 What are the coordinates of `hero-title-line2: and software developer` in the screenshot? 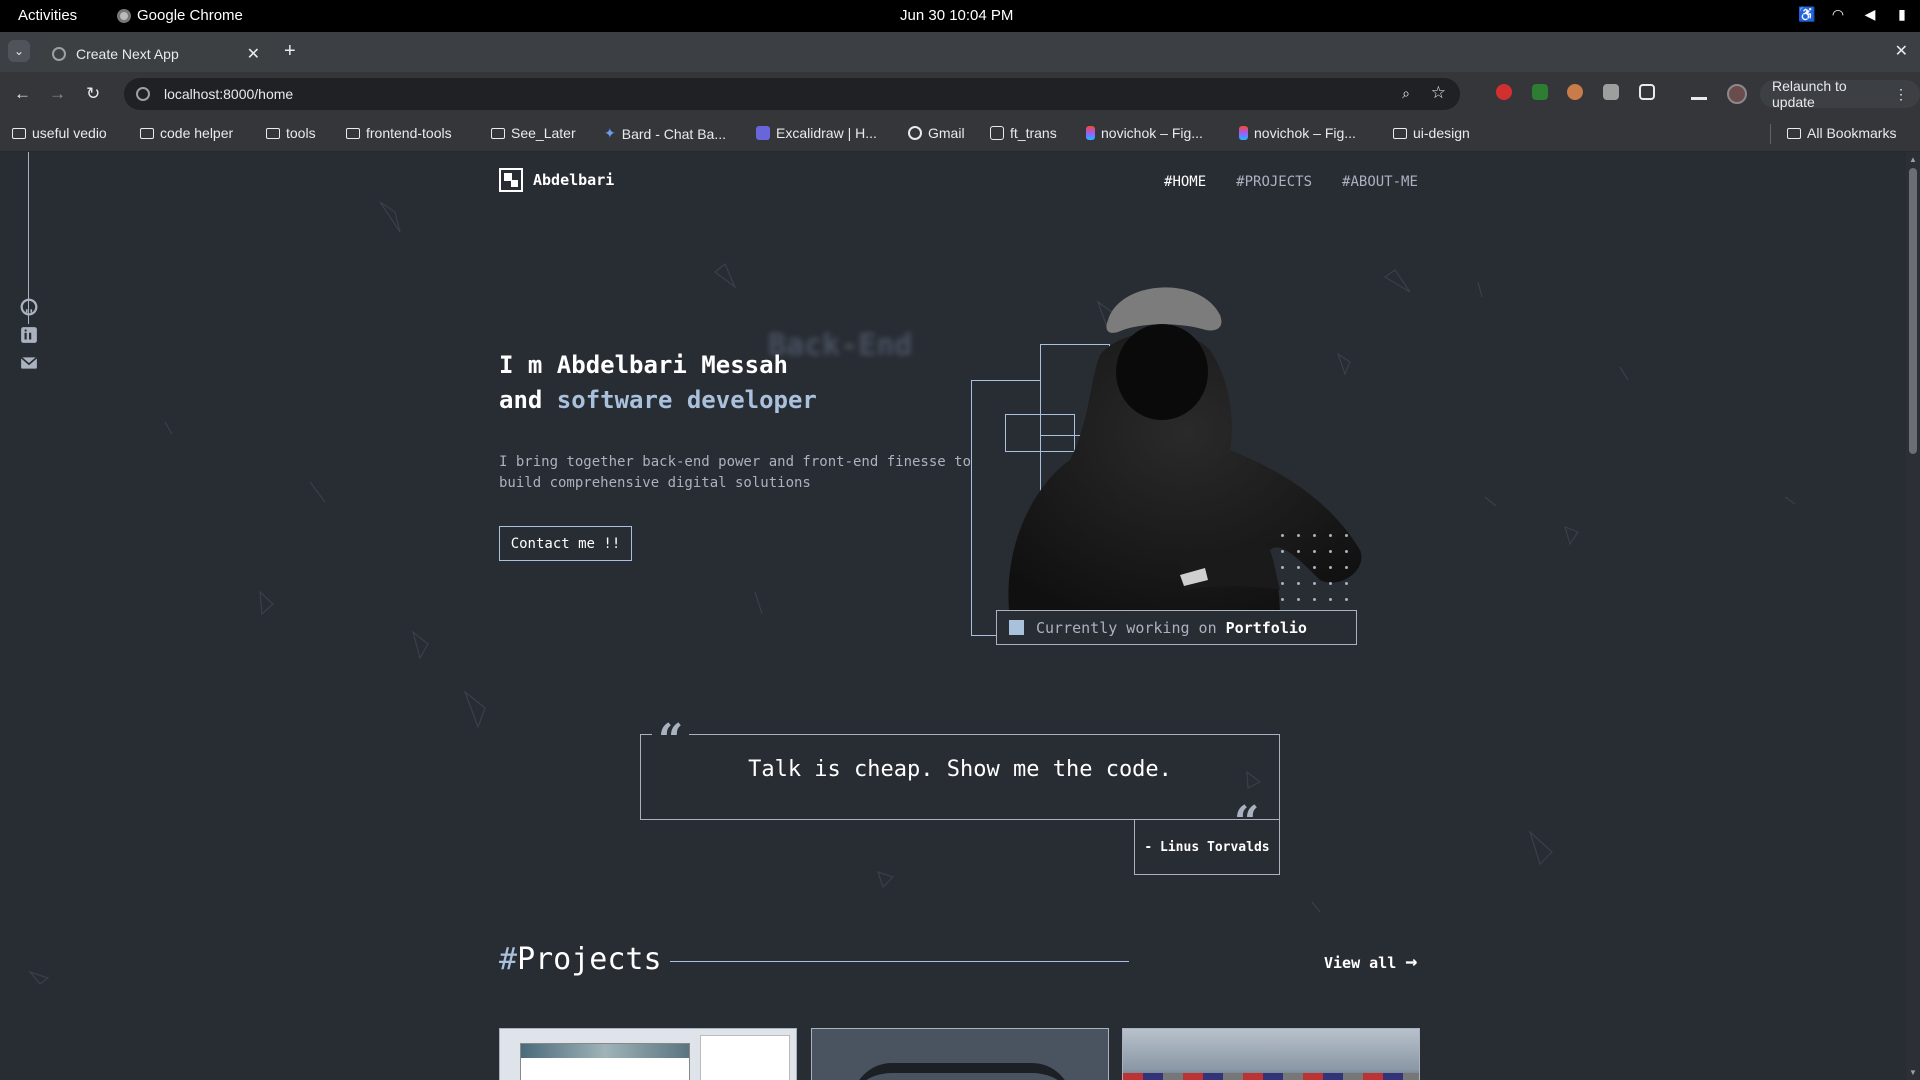 It's located at (658, 400).